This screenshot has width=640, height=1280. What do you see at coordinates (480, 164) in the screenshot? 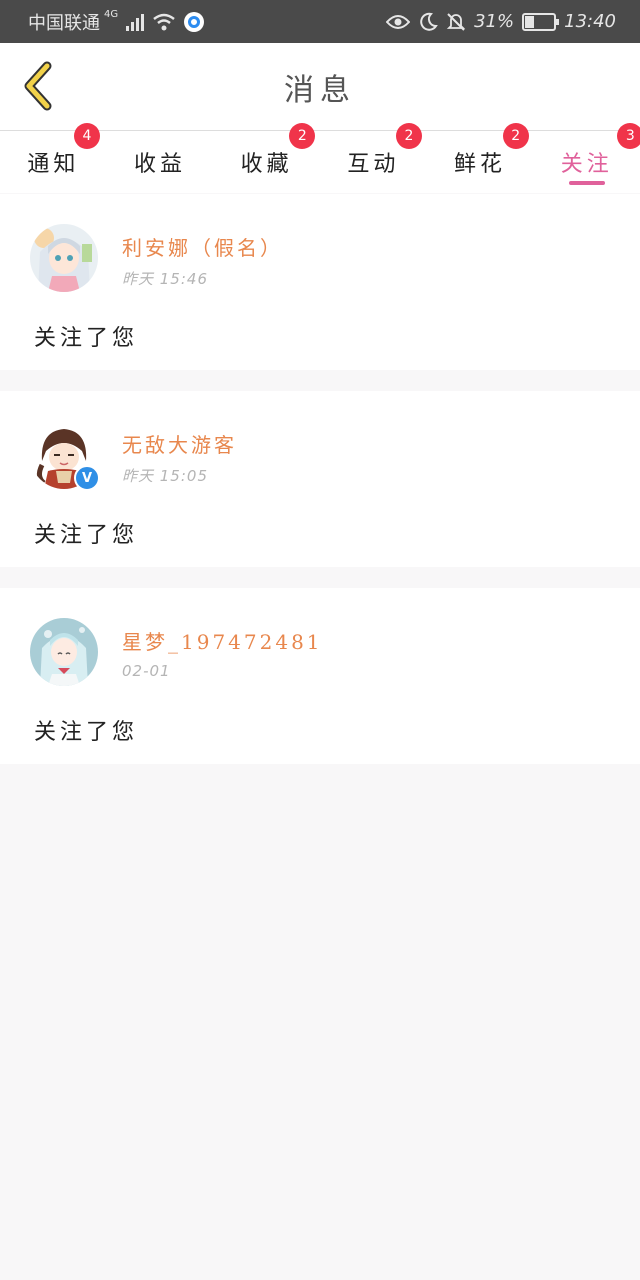
I see `tab-label: 鲜花` at bounding box center [480, 164].